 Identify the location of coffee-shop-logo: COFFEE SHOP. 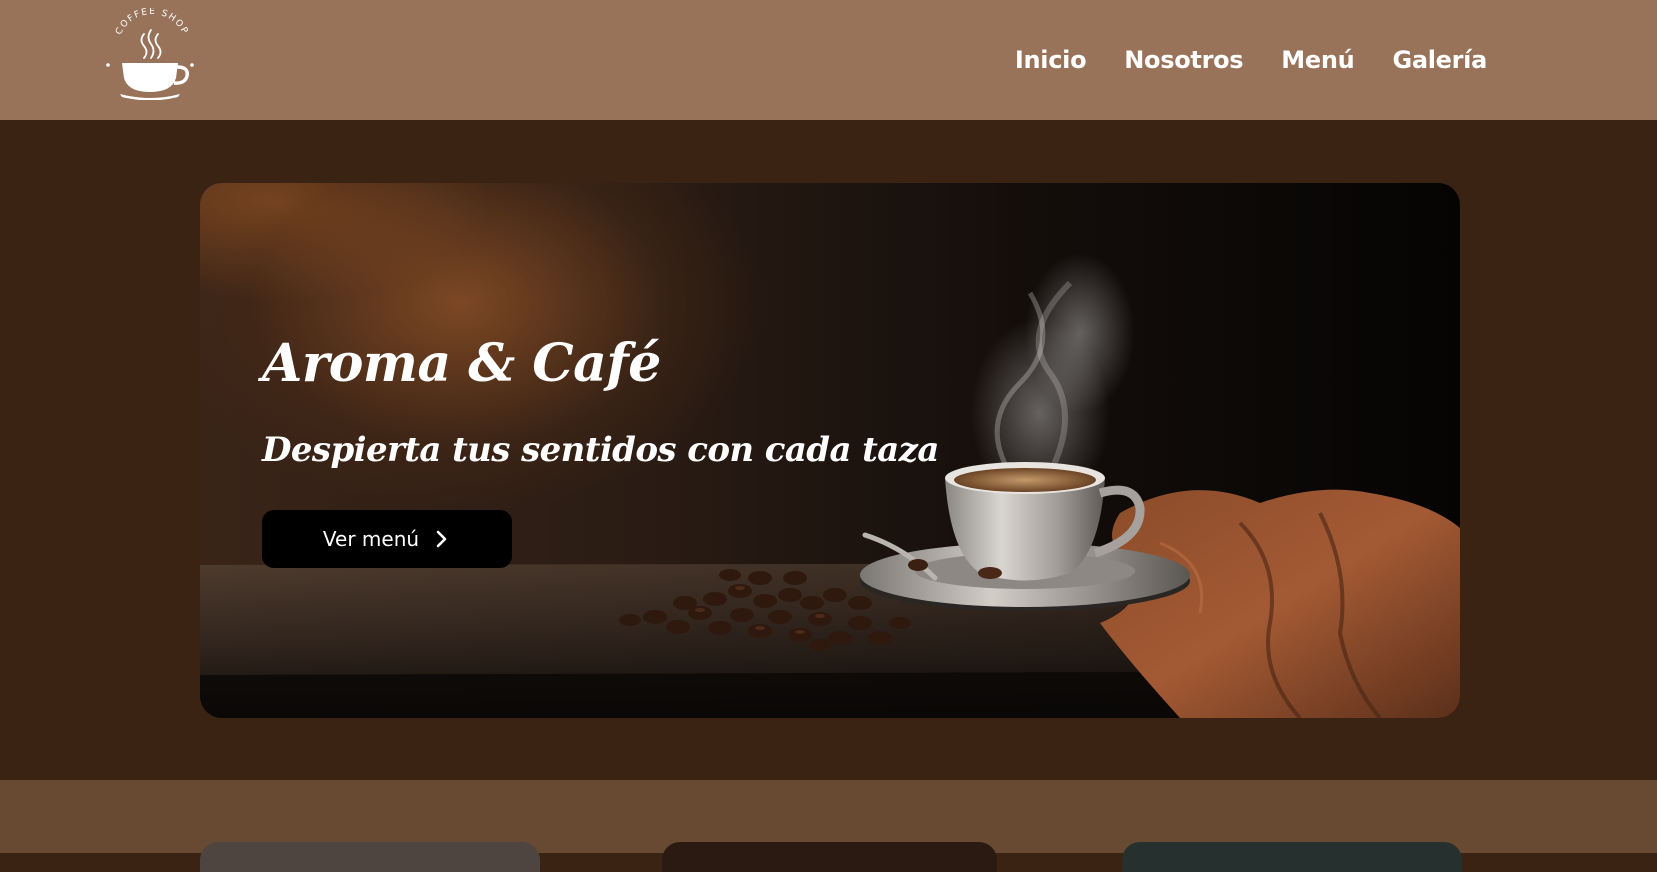
(150, 54).